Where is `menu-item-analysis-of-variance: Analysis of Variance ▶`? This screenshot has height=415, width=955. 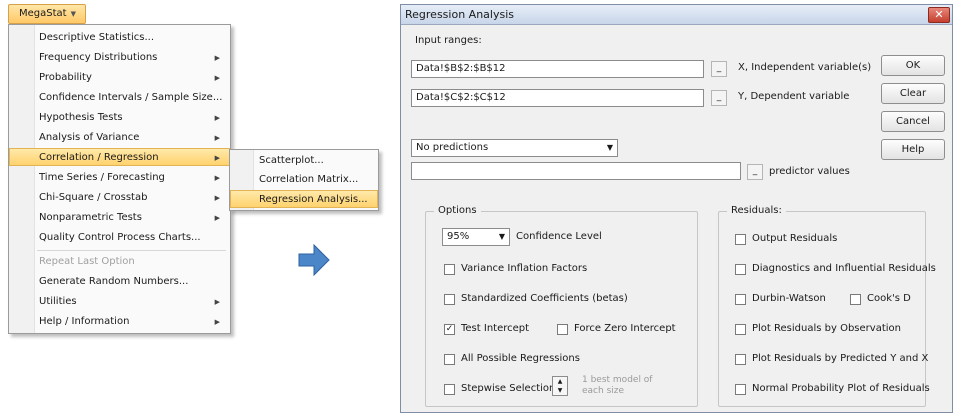
menu-item-analysis-of-variance: Analysis of Variance ▶ is located at coordinates (119, 138).